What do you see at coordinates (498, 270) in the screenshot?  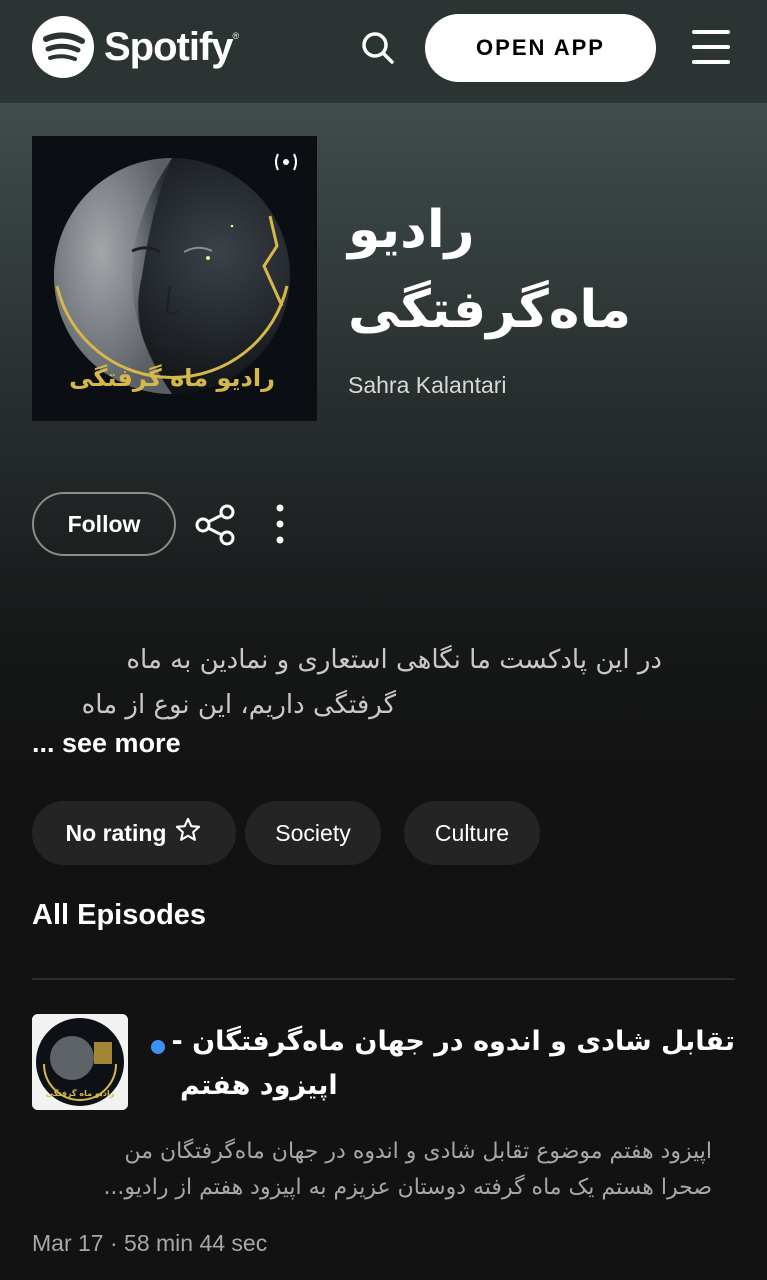 I see `podcast-title: رادیو ماه‌گرفتگی` at bounding box center [498, 270].